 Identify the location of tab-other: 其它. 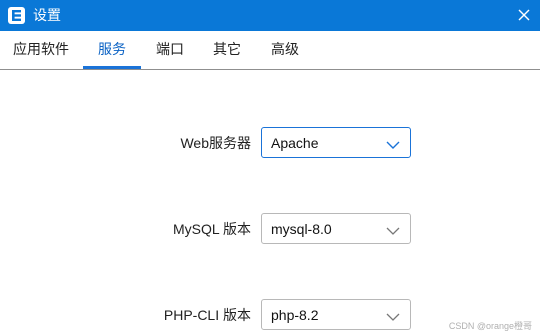
(227, 50).